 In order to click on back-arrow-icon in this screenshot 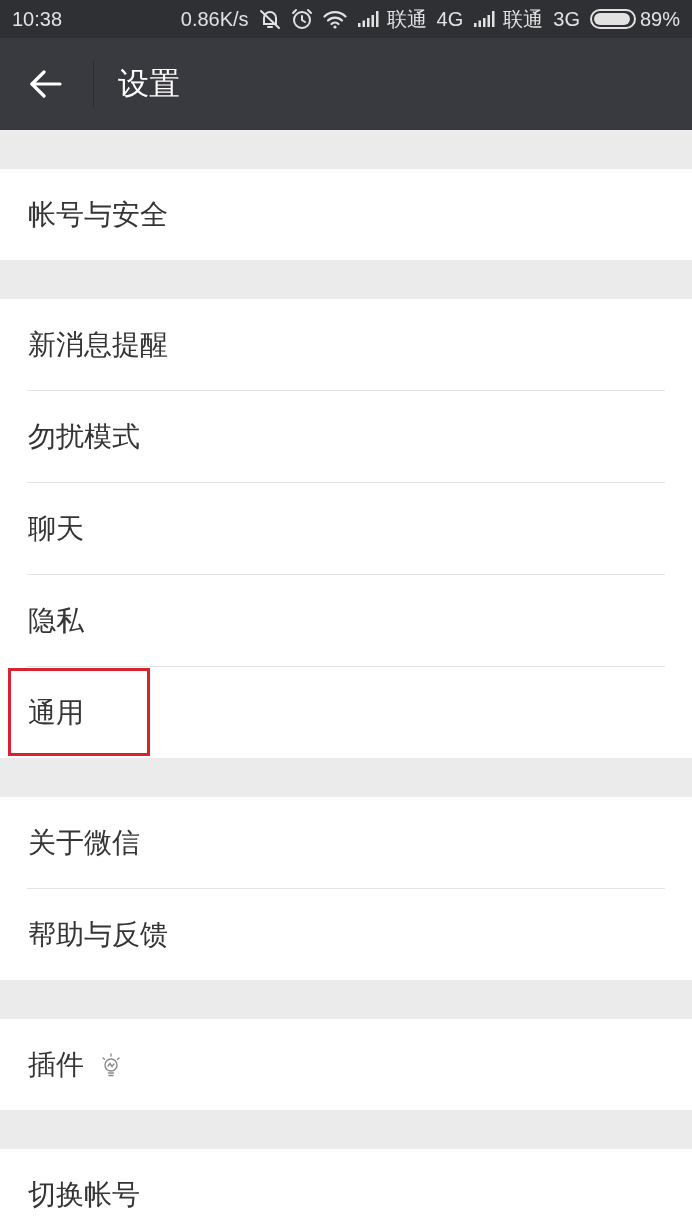, I will do `click(46, 84)`.